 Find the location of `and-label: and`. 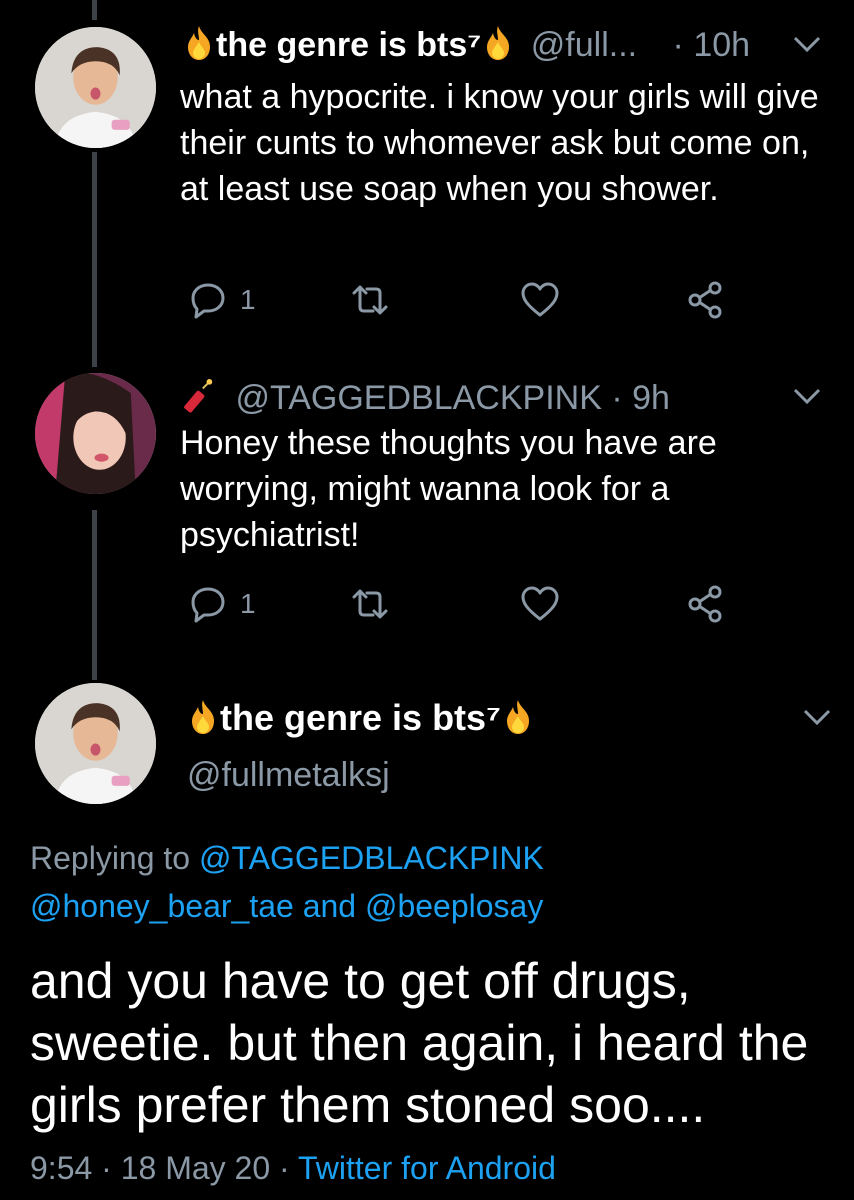

and-label: and is located at coordinates (329, 906).